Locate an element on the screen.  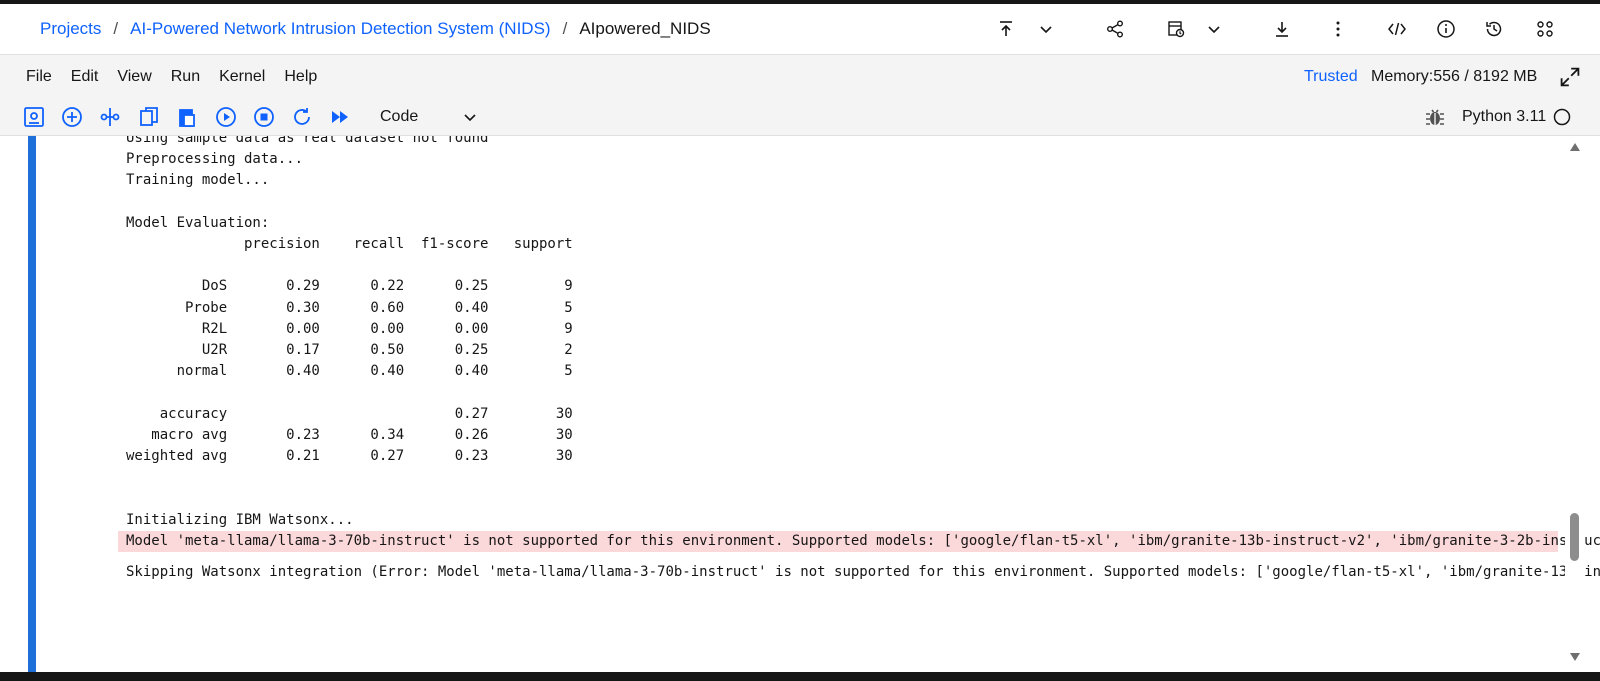
trusted-indicator: Trusted is located at coordinates (1331, 77).